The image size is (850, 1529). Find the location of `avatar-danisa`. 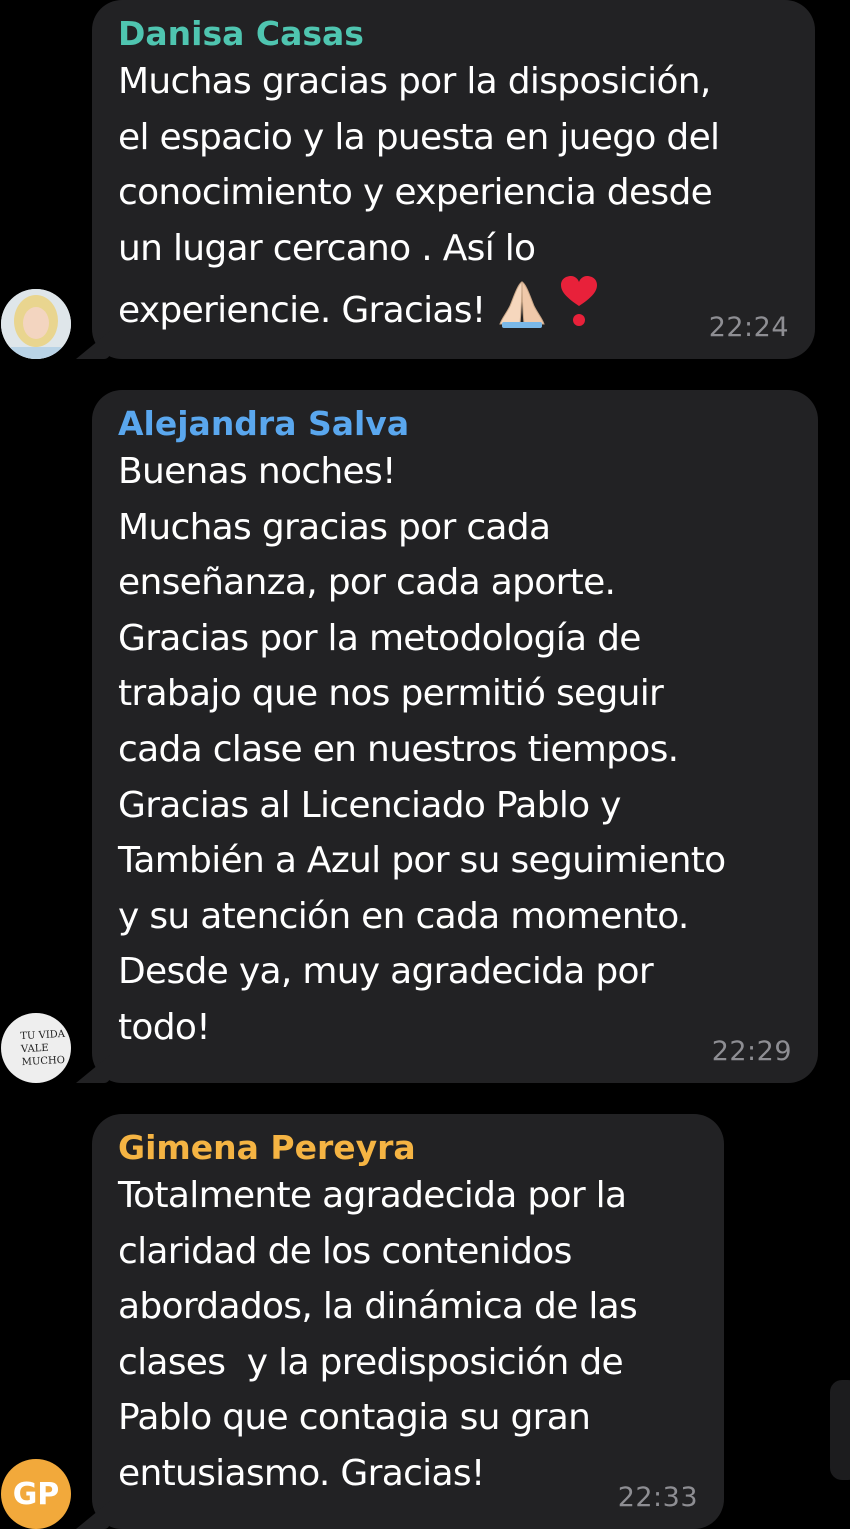

avatar-danisa is located at coordinates (36, 324).